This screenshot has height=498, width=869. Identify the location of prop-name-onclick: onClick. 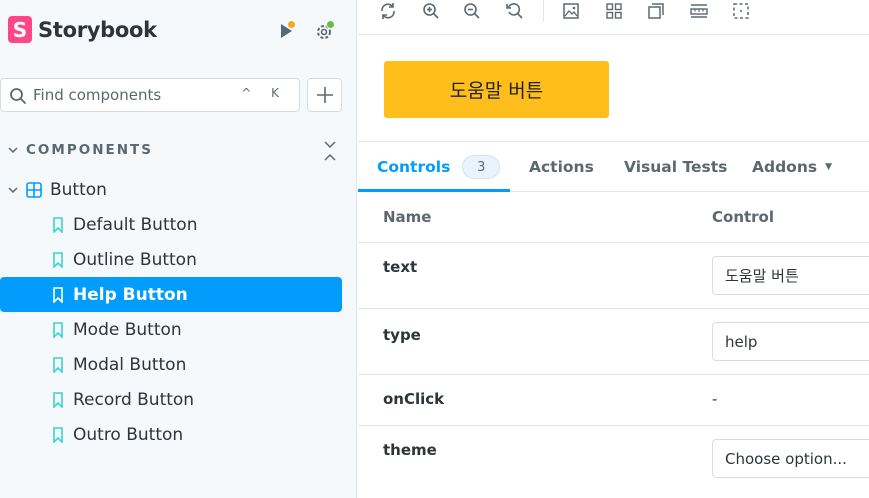
(414, 399).